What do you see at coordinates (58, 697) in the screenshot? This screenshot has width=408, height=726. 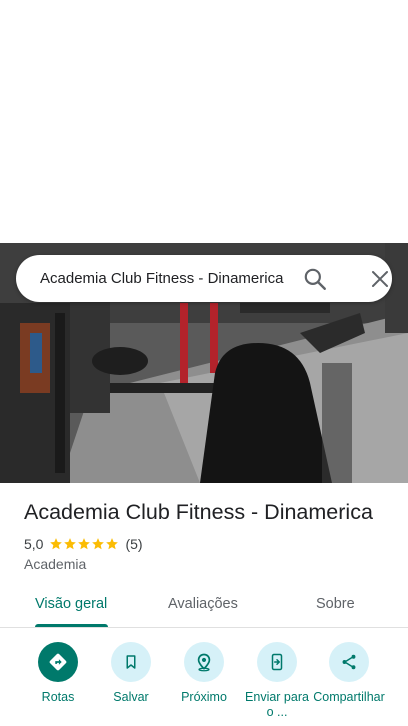 I see `directions-label: Rotas` at bounding box center [58, 697].